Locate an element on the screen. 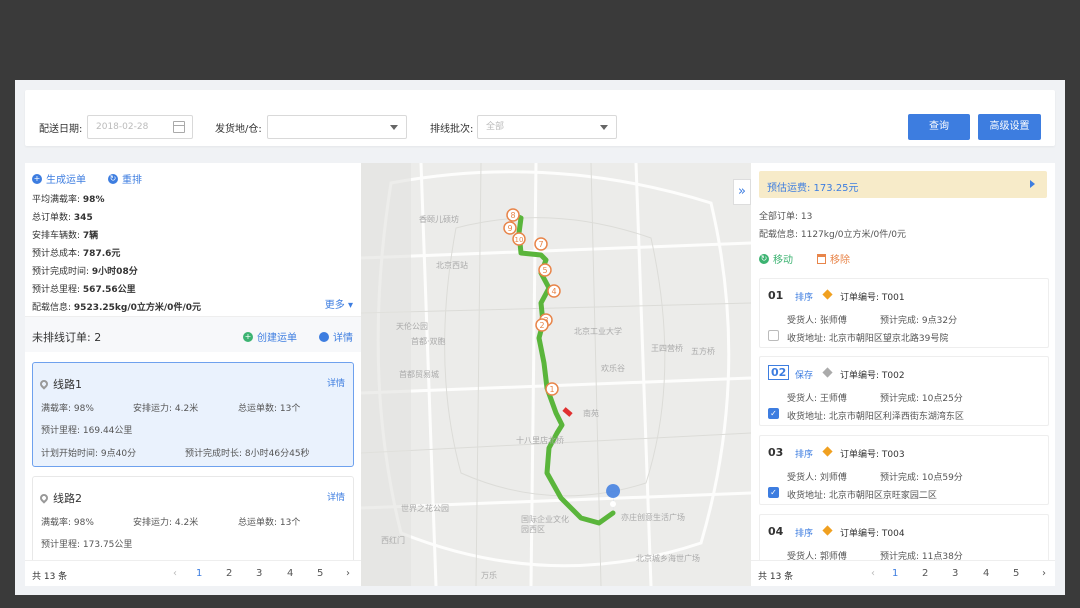  rerank-button: ↻ 重排 is located at coordinates (125, 178).